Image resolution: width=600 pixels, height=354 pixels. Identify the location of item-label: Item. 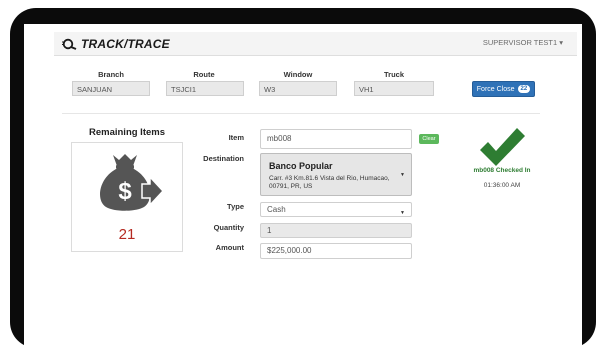
(236, 137).